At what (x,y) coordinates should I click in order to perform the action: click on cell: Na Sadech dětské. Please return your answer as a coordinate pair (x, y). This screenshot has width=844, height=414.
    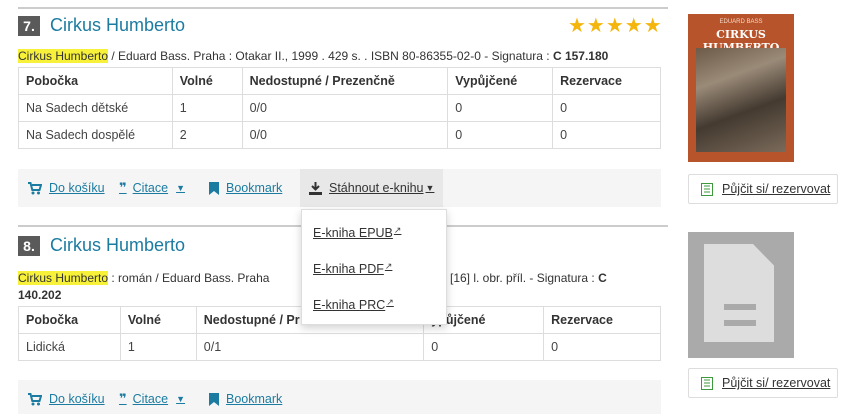
    Looking at the image, I should click on (95, 108).